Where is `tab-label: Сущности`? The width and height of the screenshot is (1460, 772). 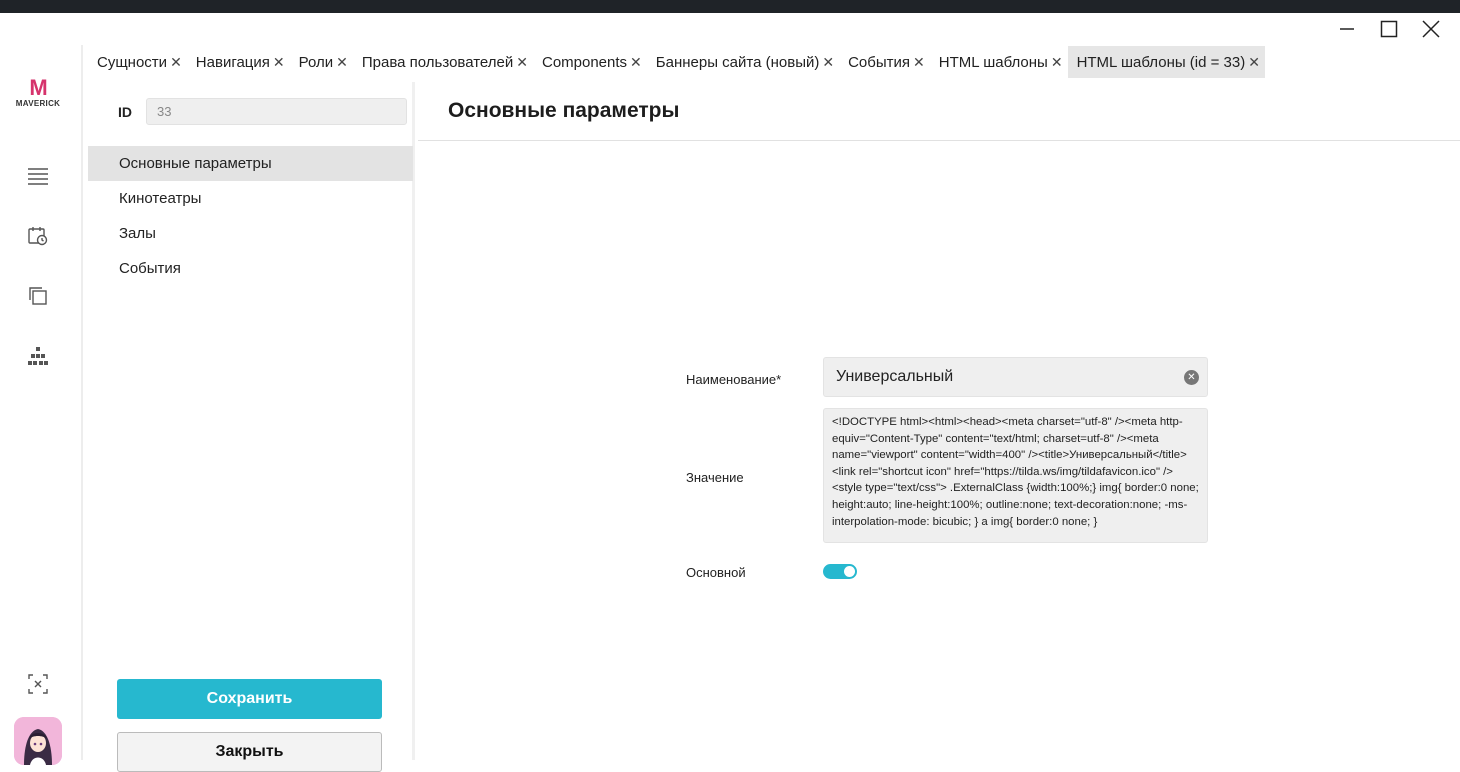
tab-label: Сущности is located at coordinates (132, 62).